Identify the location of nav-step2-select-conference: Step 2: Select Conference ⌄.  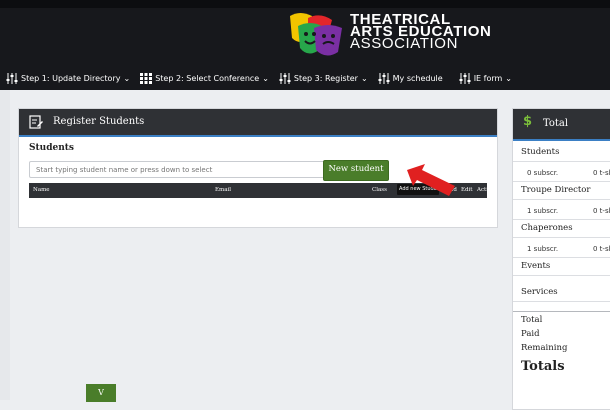
(204, 78).